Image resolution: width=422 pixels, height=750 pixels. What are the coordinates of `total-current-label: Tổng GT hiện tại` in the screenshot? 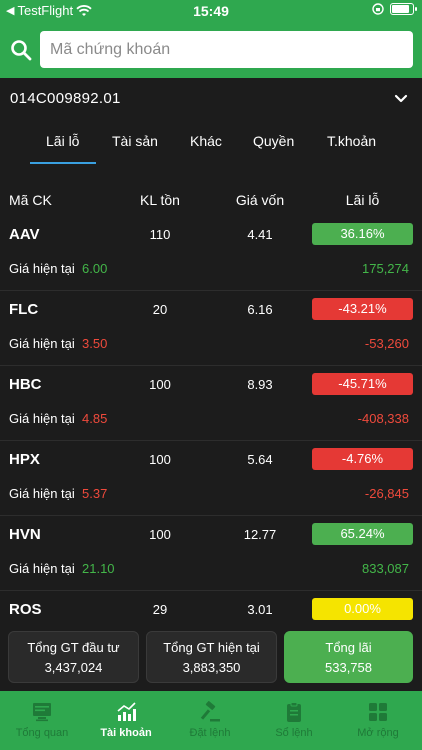 It's located at (211, 647).